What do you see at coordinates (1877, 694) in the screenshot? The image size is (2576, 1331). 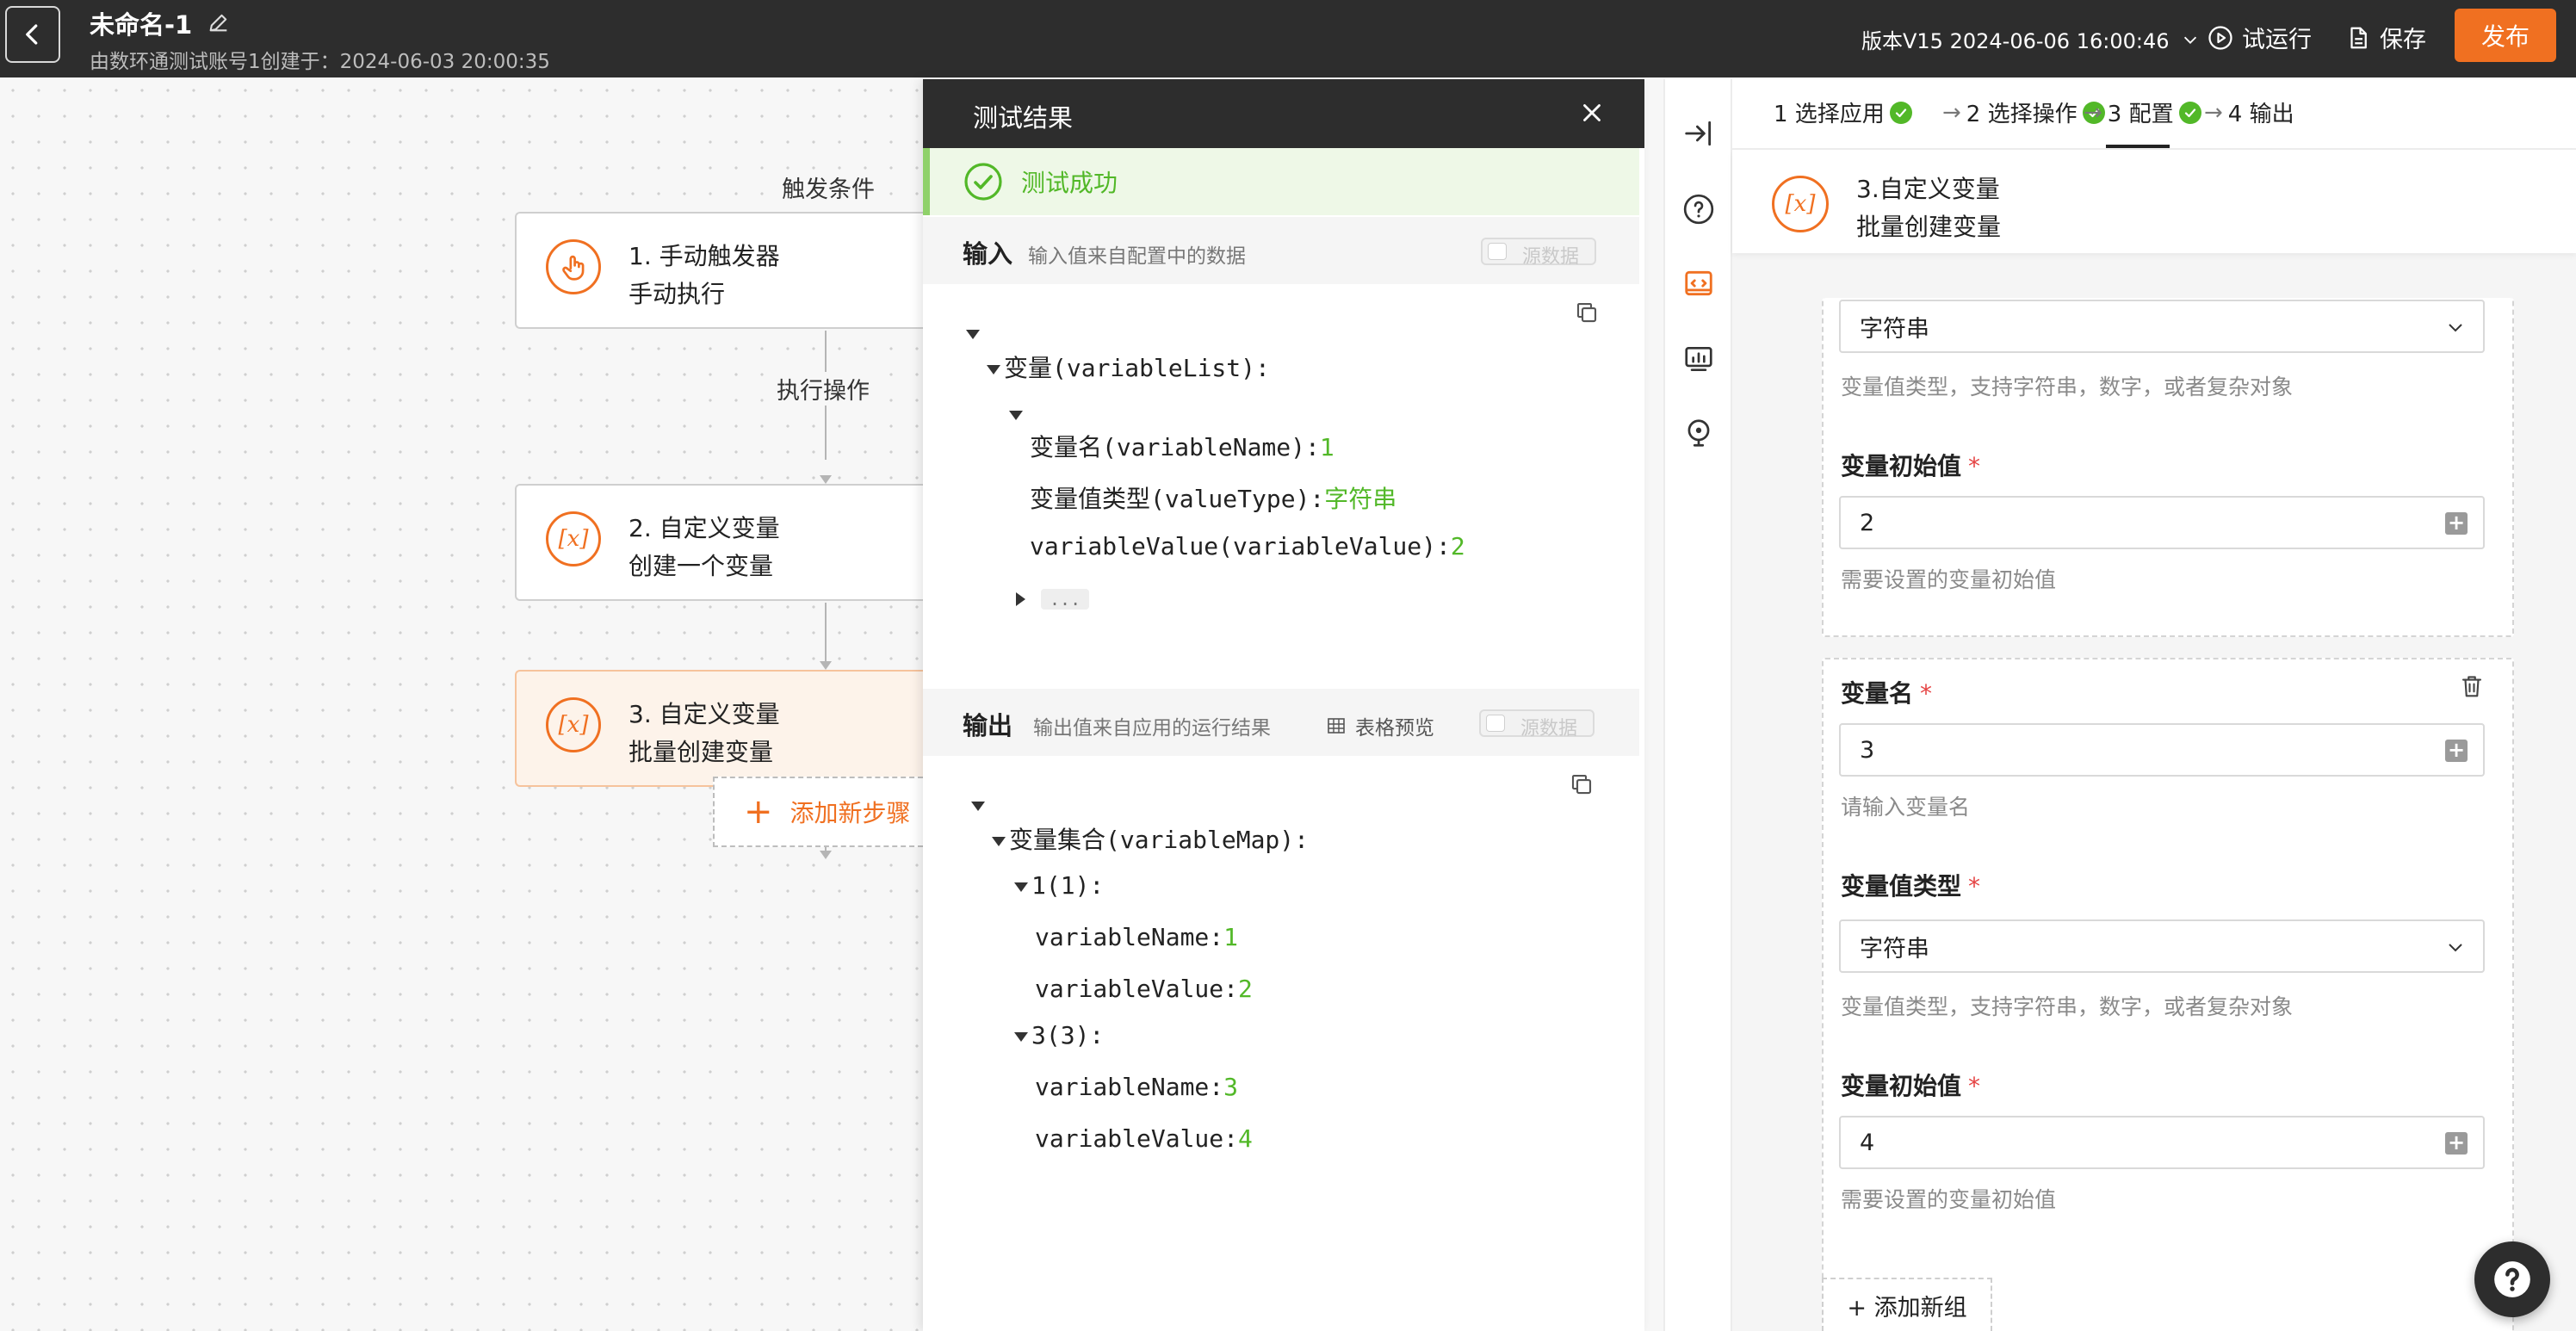 I see `field-label-text: 变量名` at bounding box center [1877, 694].